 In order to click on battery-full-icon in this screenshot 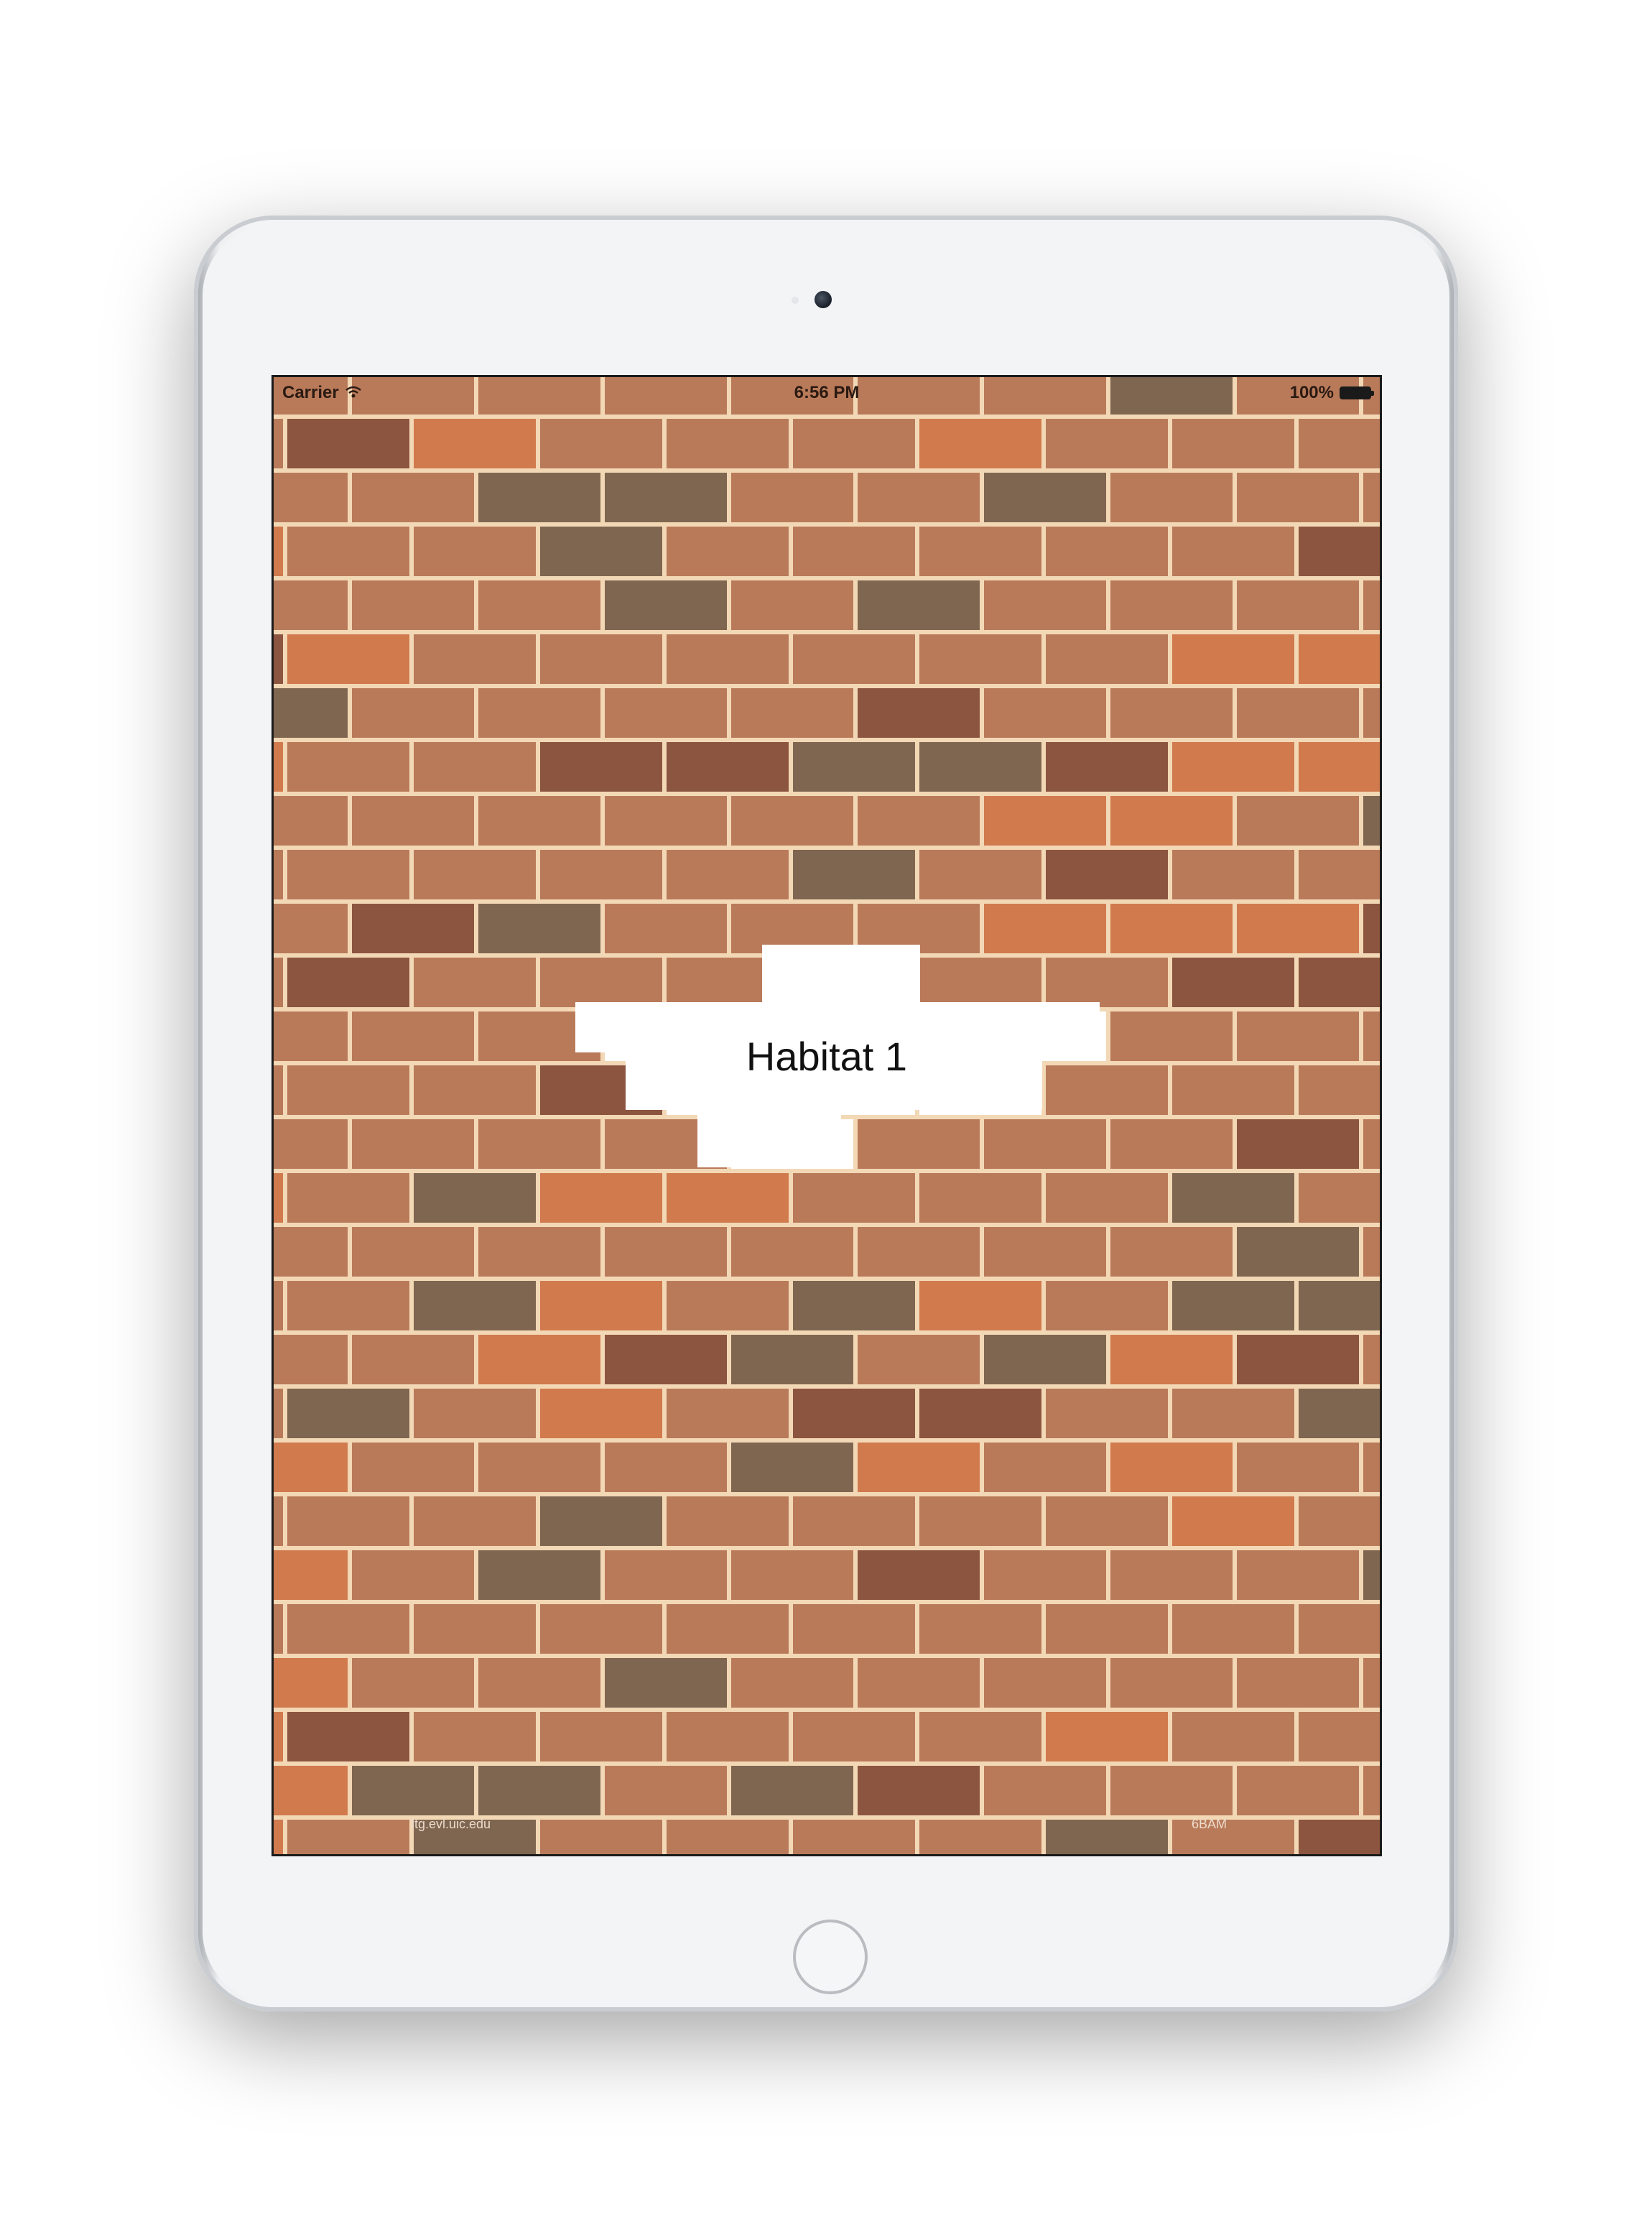, I will do `click(1357, 393)`.